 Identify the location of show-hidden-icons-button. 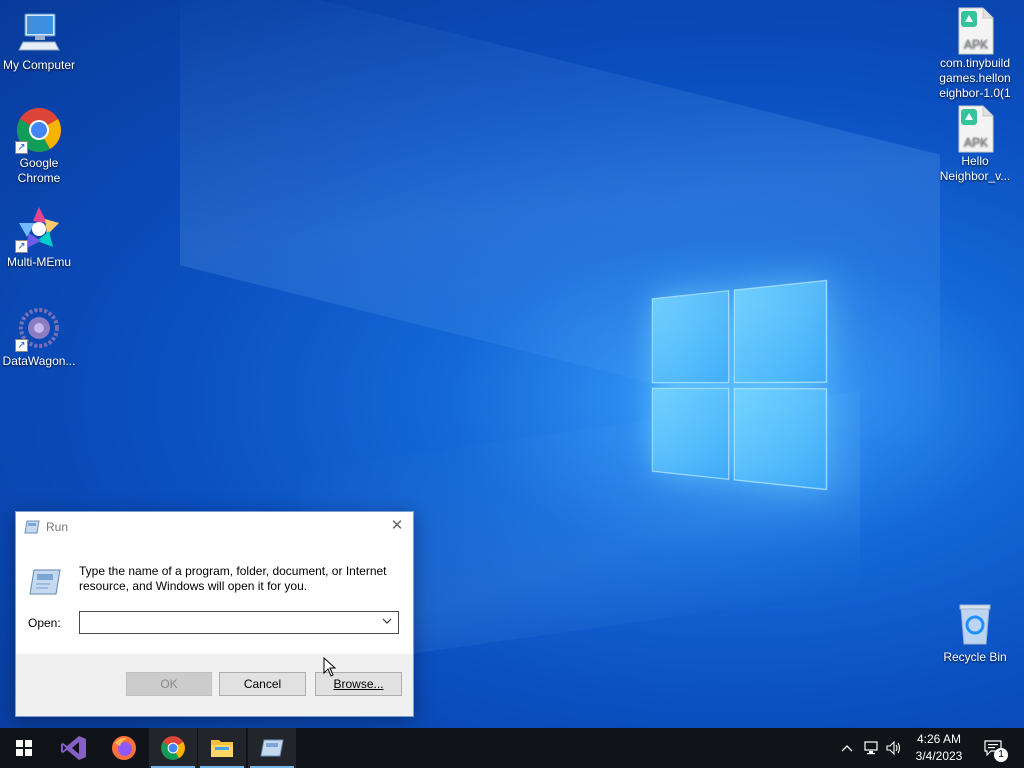
(847, 748).